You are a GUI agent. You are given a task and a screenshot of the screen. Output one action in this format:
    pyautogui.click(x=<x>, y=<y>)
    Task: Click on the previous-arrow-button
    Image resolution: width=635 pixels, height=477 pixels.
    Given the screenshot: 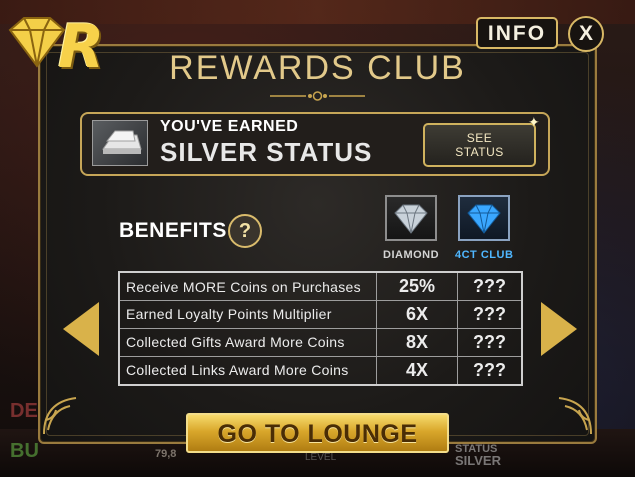 What is the action you would take?
    pyautogui.click(x=81, y=329)
    